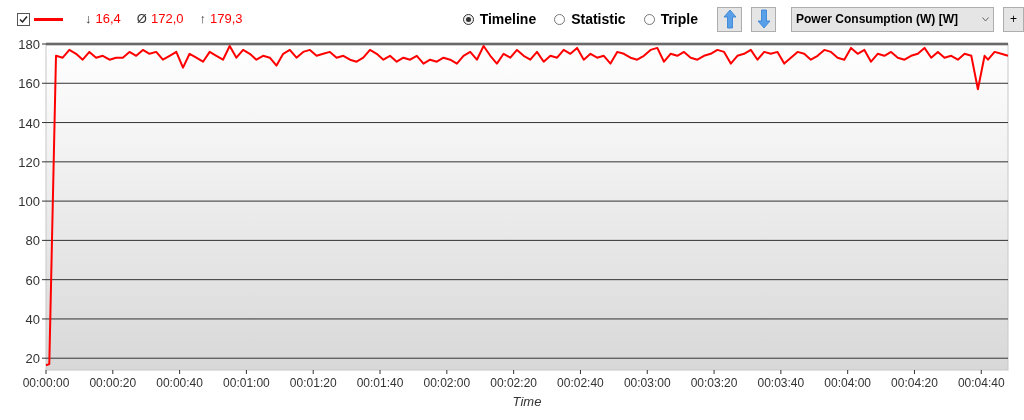 This screenshot has height=420, width=1024. What do you see at coordinates (88, 19) in the screenshot?
I see `stat-symbol: ↓` at bounding box center [88, 19].